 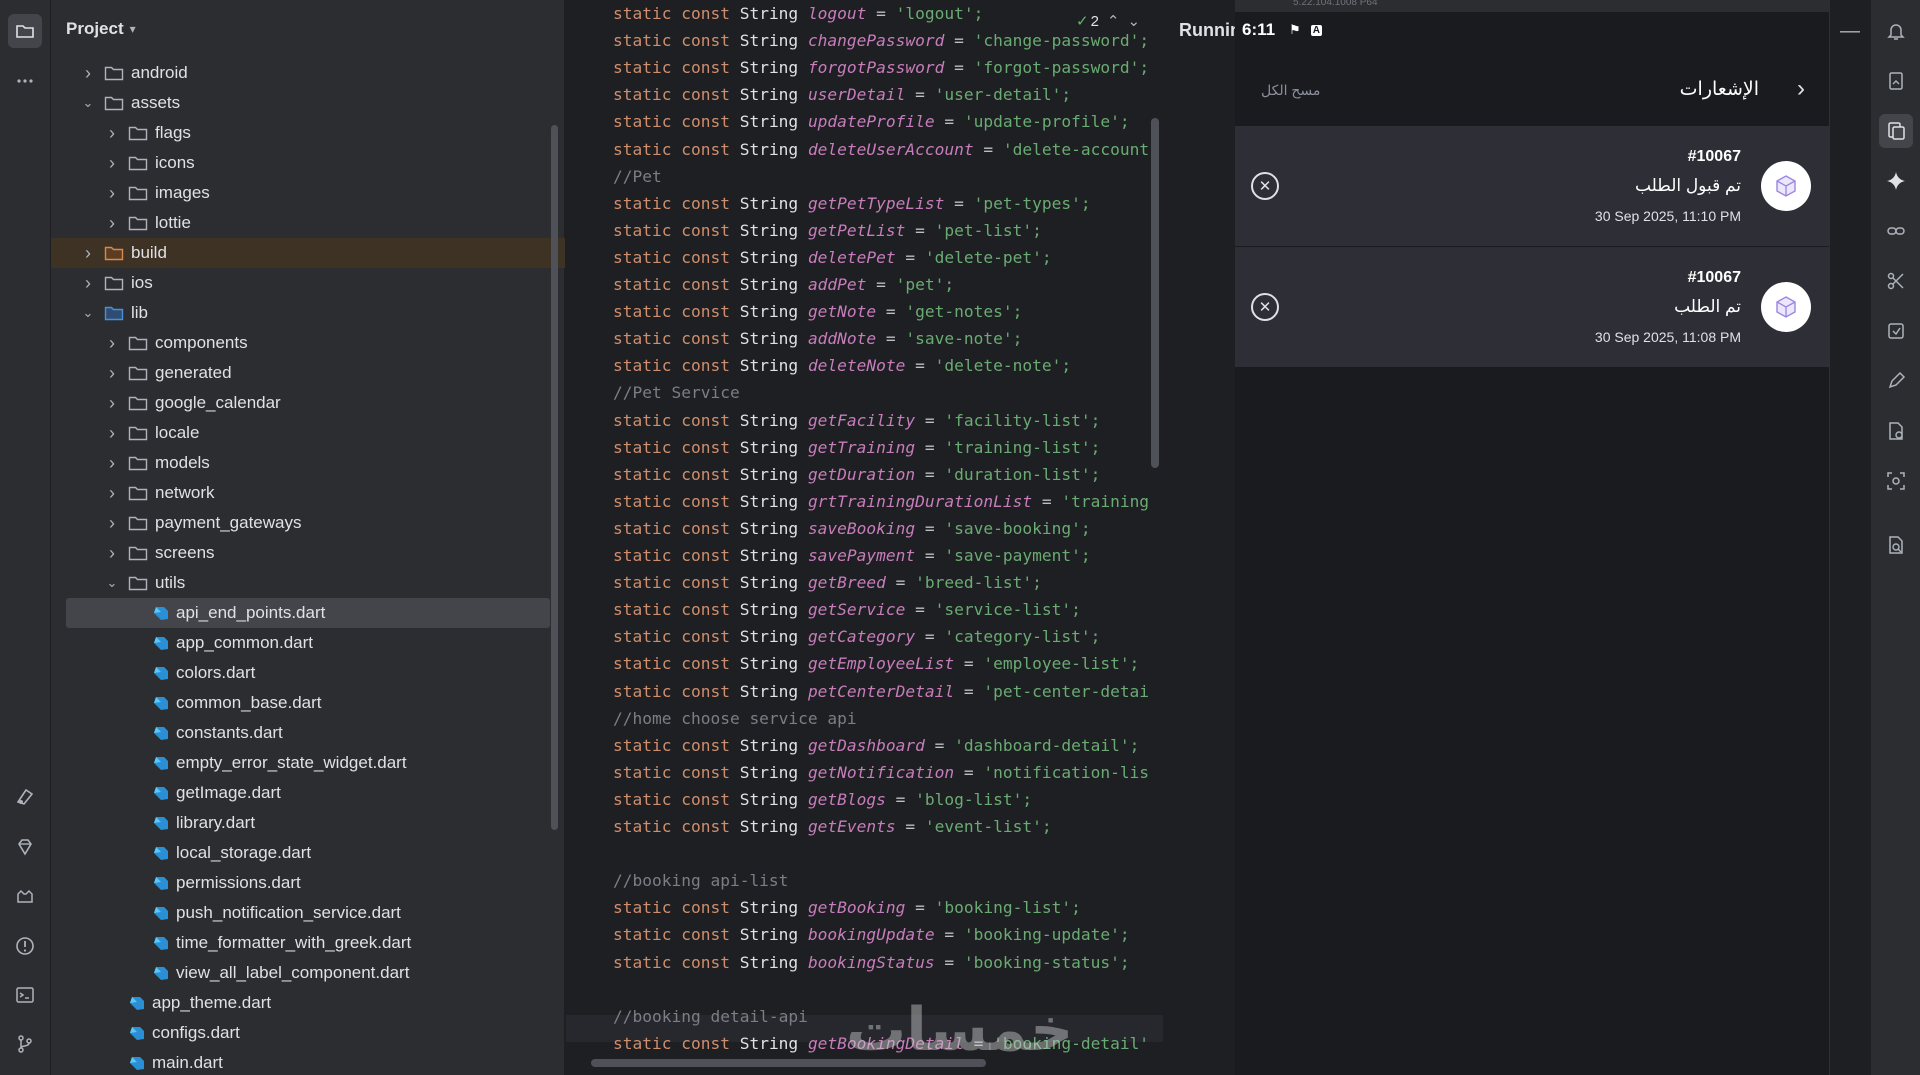 I want to click on tree-folder: › network, so click(x=308, y=493).